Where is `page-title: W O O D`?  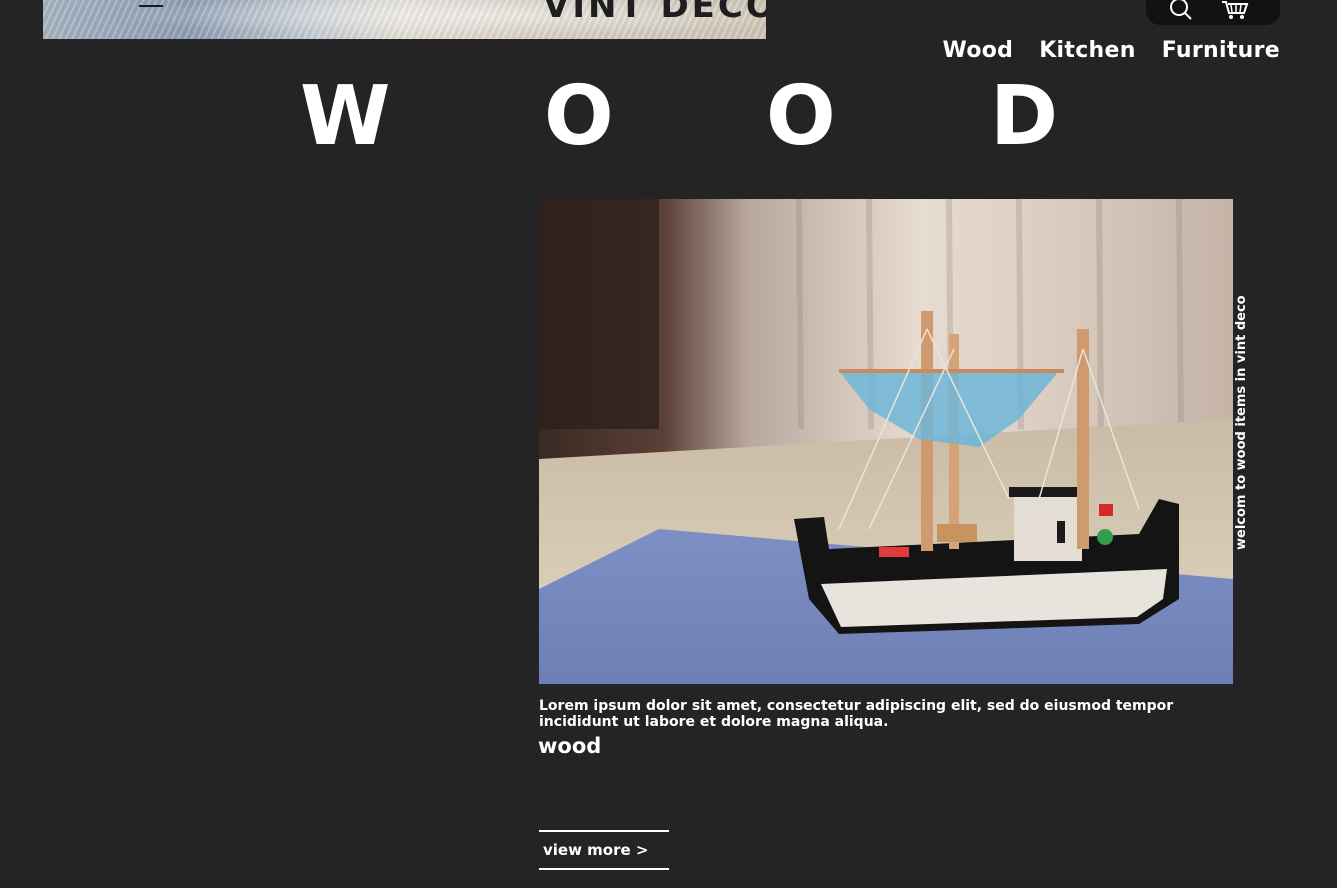 page-title: W O O D is located at coordinates (690, 117).